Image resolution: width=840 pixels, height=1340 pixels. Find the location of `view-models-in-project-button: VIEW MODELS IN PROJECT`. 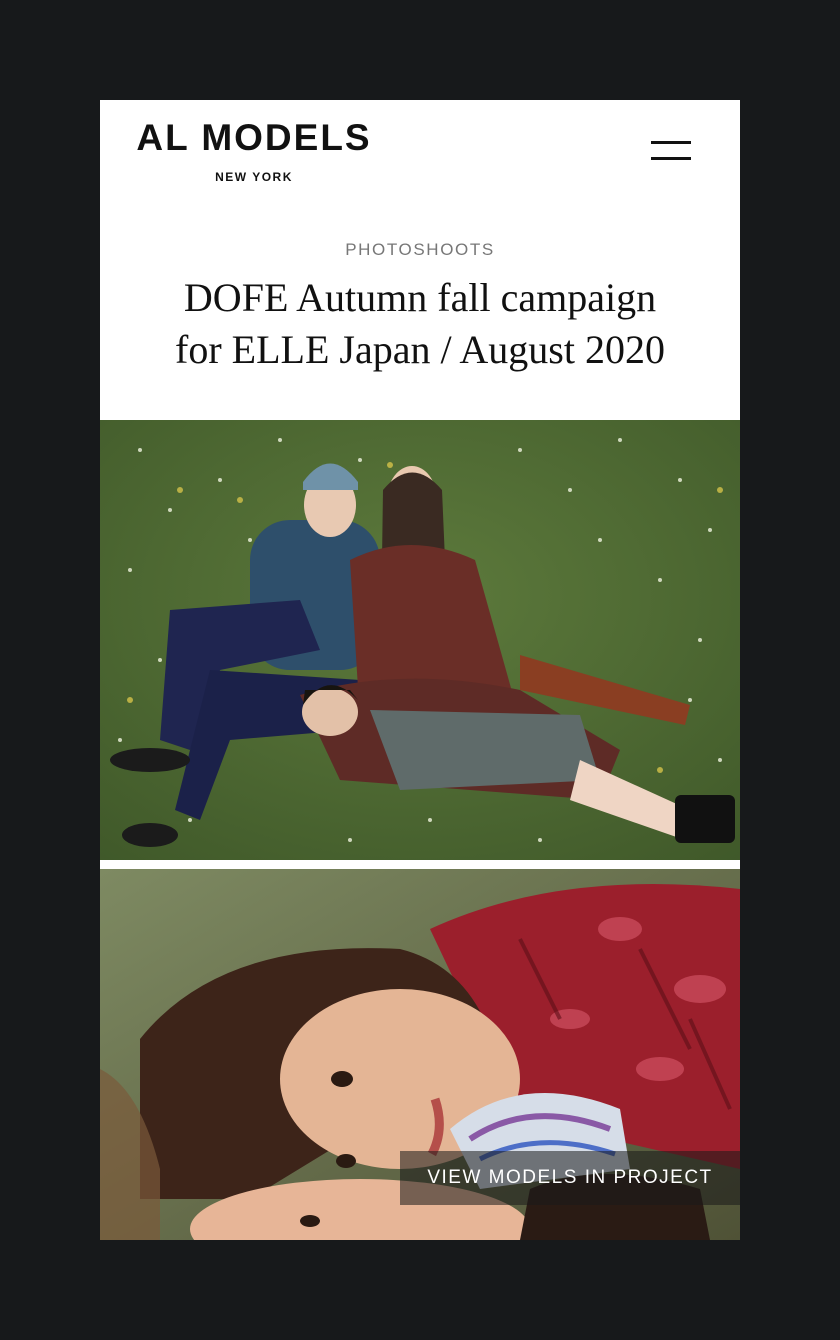

view-models-in-project-button: VIEW MODELS IN PROJECT is located at coordinates (570, 1178).